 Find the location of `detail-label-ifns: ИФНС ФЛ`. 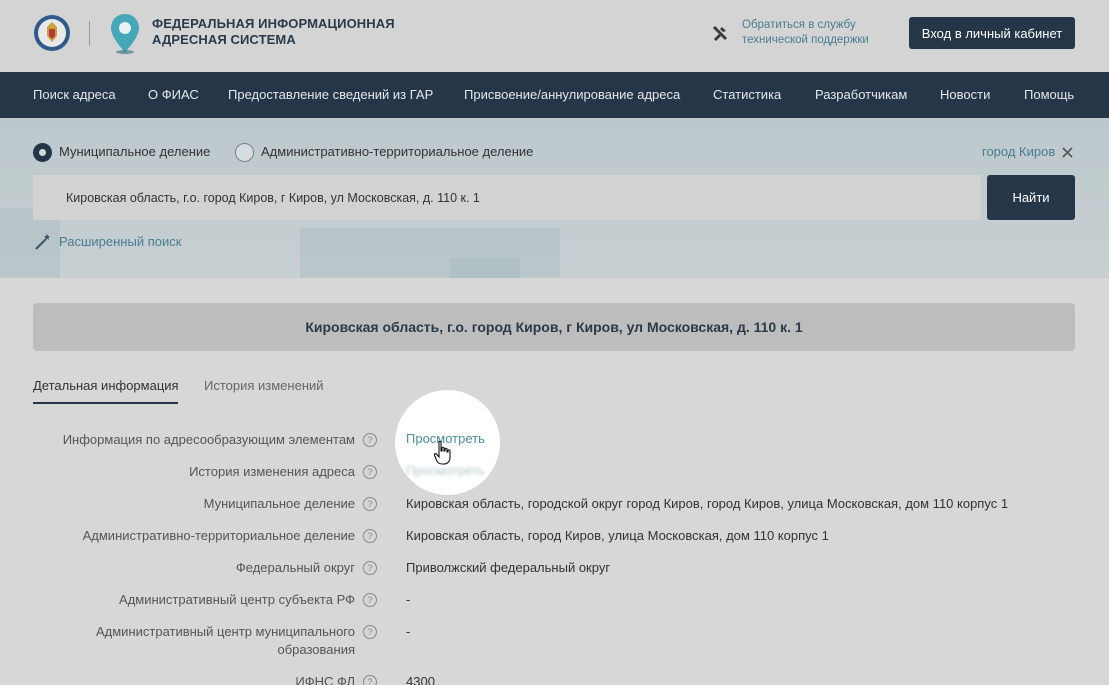

detail-label-ifns: ИФНС ФЛ is located at coordinates (325, 679).